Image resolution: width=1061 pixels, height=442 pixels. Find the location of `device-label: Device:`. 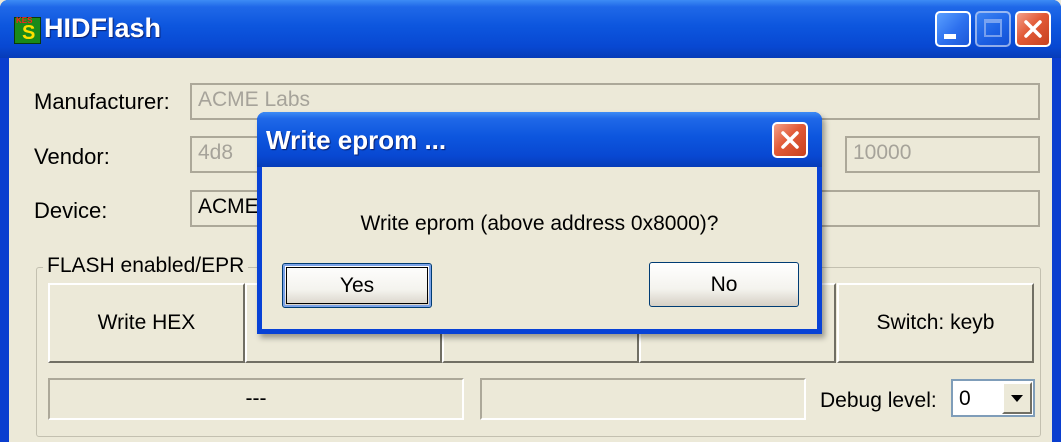

device-label: Device: is located at coordinates (71, 210).